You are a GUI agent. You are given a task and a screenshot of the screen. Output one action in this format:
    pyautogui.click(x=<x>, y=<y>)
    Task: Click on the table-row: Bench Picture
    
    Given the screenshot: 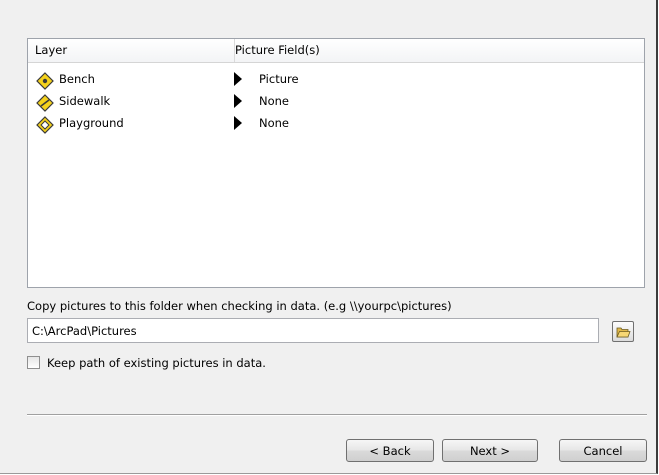 What is the action you would take?
    pyautogui.click(x=336, y=81)
    